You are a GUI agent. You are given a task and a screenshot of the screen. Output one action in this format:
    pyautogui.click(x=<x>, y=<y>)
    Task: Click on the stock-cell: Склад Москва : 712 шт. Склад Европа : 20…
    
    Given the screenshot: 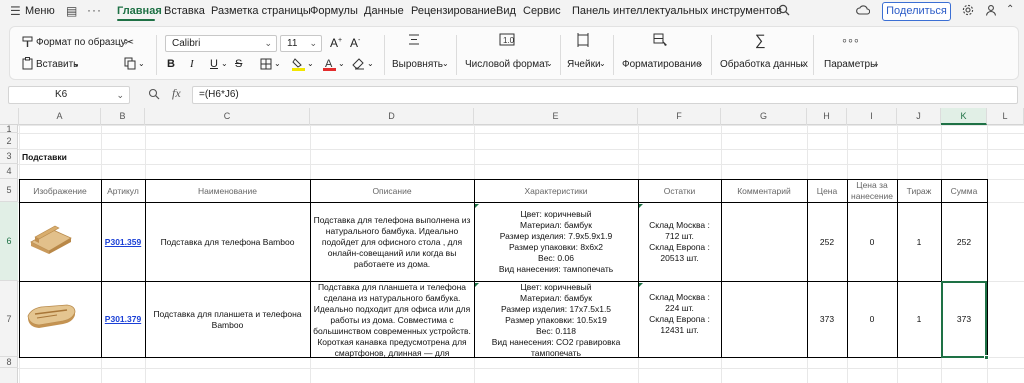 What is the action you would take?
    pyautogui.click(x=679, y=242)
    